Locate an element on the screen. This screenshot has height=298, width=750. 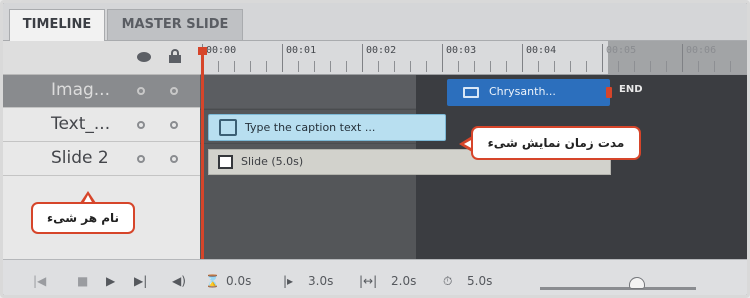
zoom-slider is located at coordinates (618, 288).